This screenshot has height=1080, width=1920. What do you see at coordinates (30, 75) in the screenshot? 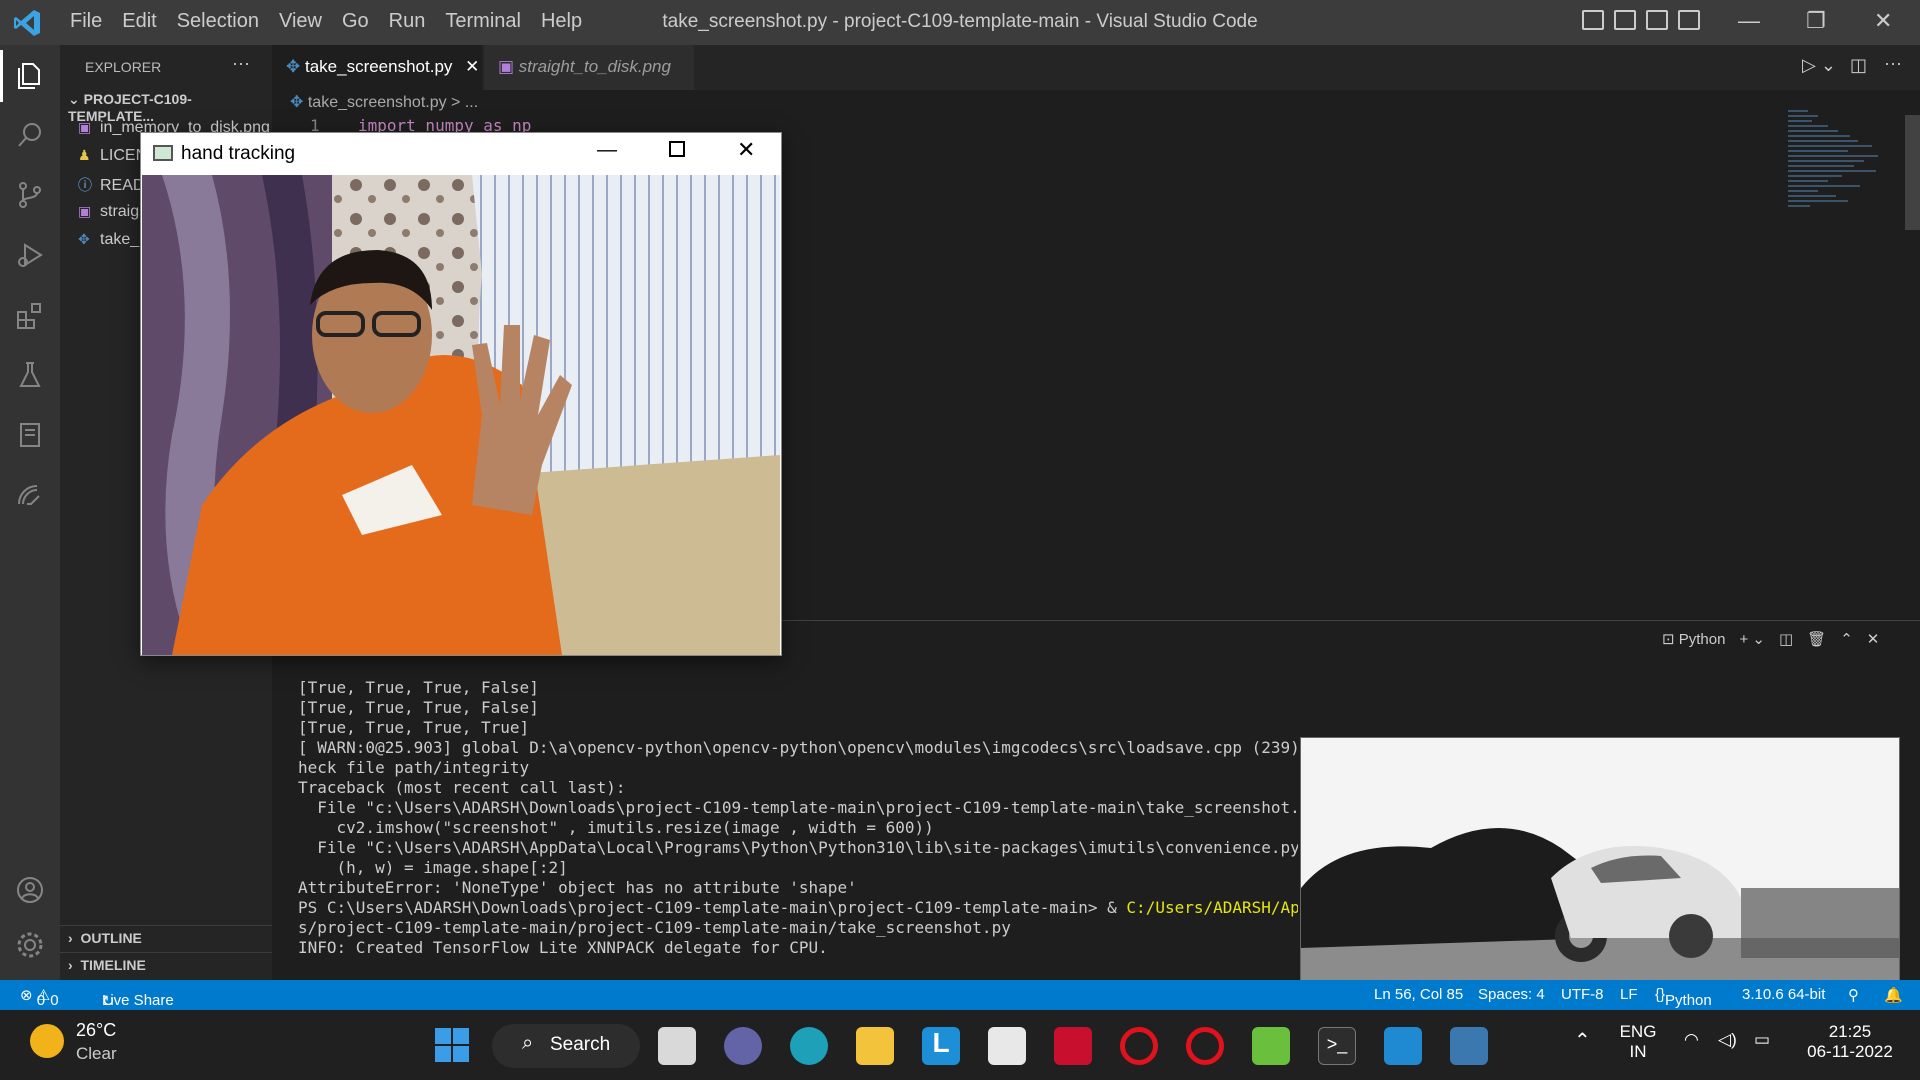
I see `explorer-icon` at bounding box center [30, 75].